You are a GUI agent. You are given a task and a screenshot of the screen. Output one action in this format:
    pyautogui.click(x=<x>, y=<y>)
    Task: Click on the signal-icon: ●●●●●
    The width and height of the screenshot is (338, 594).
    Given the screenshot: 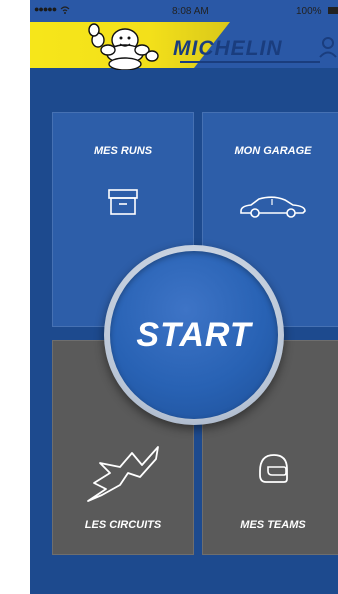 What is the action you would take?
    pyautogui.click(x=45, y=9)
    